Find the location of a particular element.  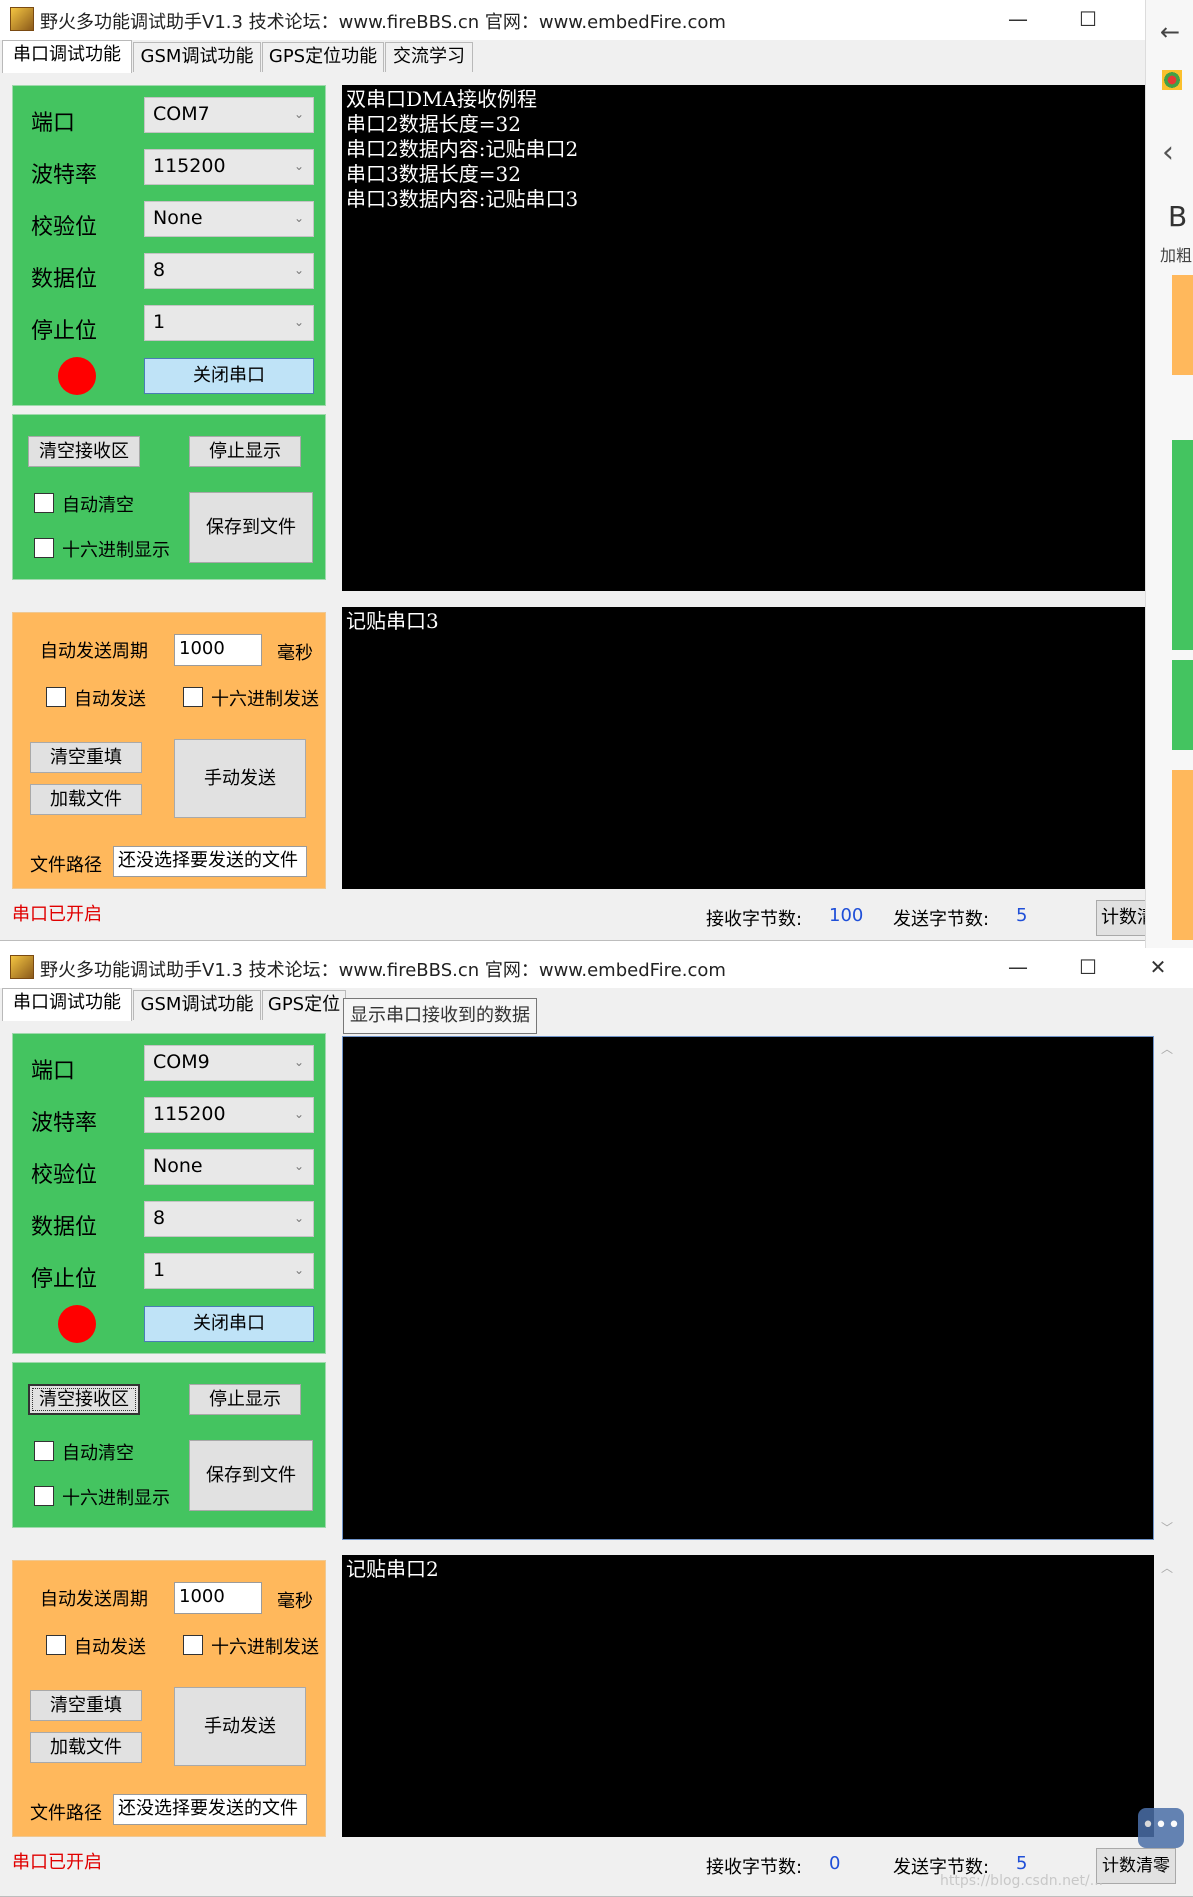

period-unit: 毫秒 is located at coordinates (295, 653).